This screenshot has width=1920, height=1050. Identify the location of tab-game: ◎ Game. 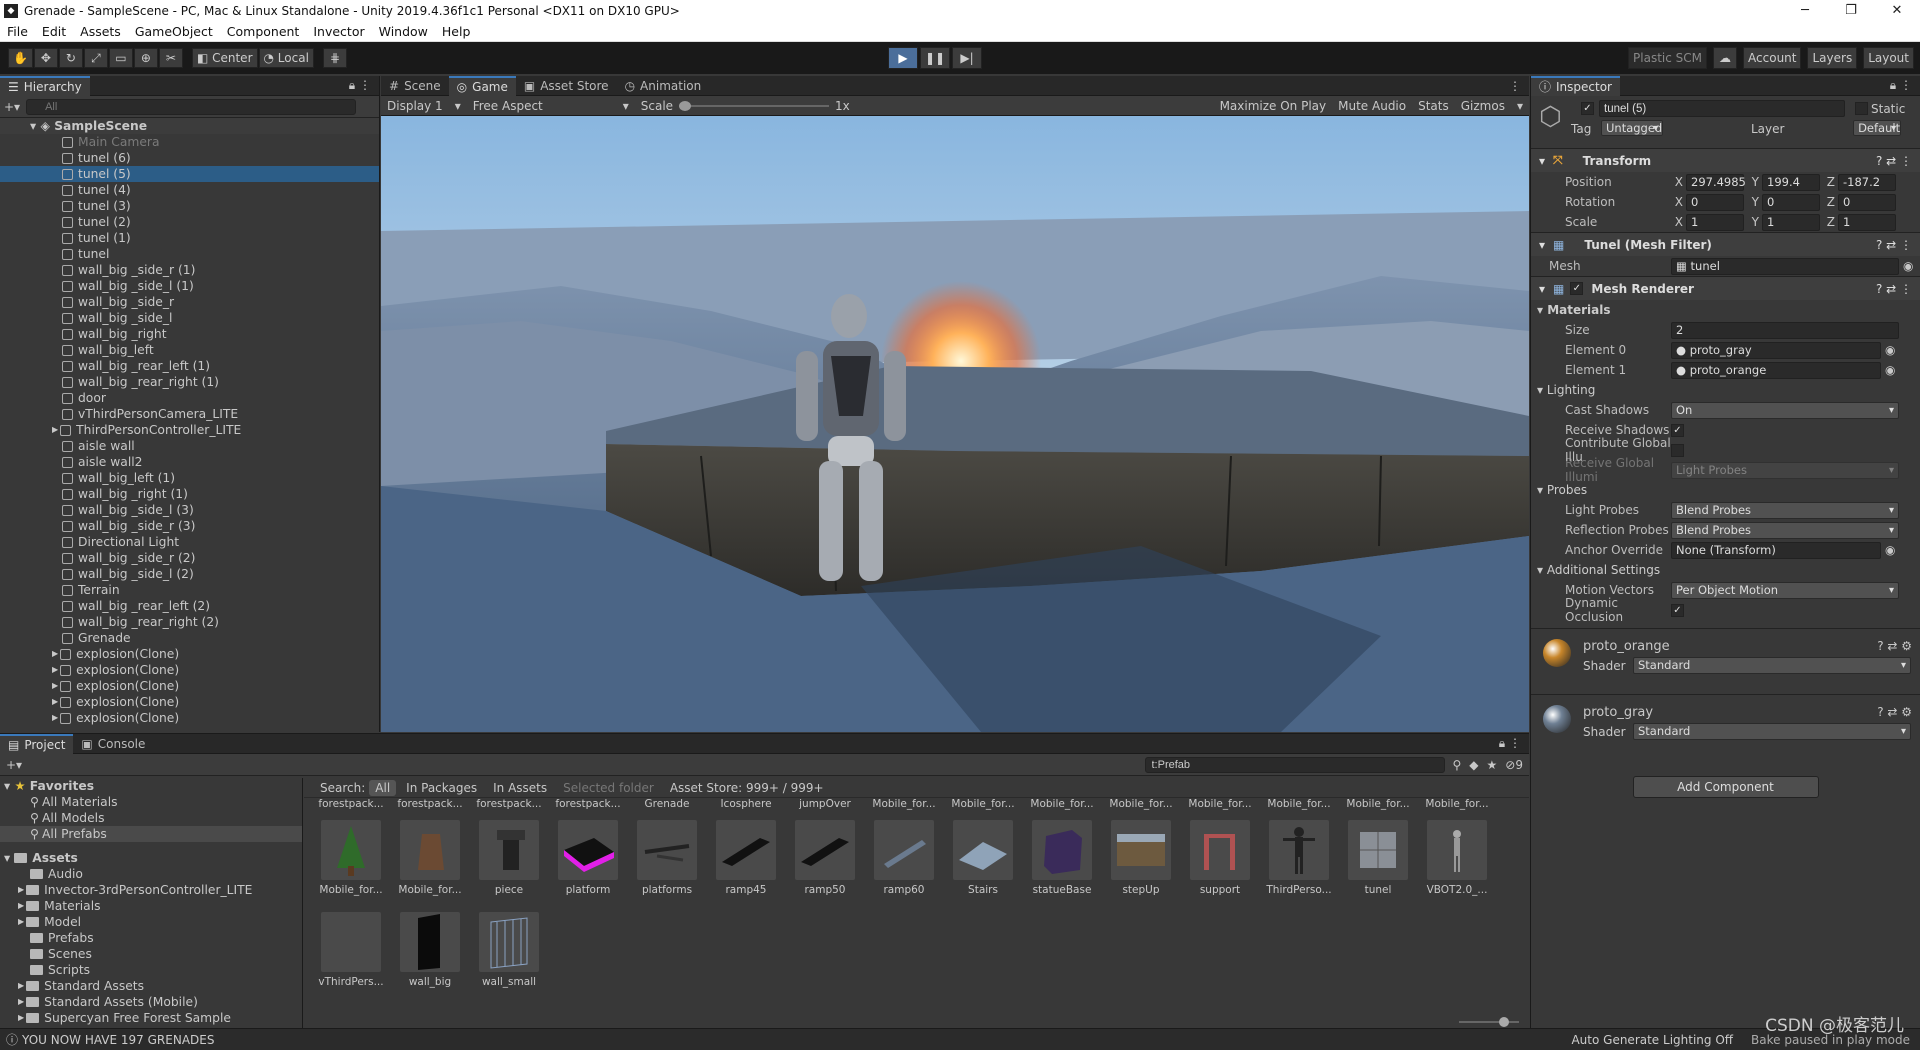
(482, 85).